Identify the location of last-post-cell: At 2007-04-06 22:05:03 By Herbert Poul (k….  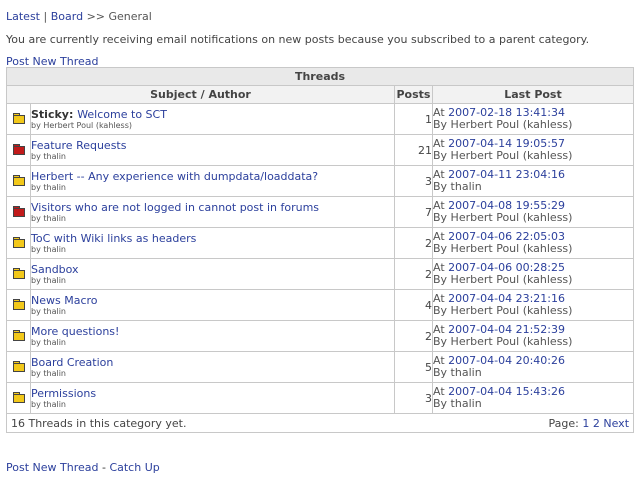
(533, 243).